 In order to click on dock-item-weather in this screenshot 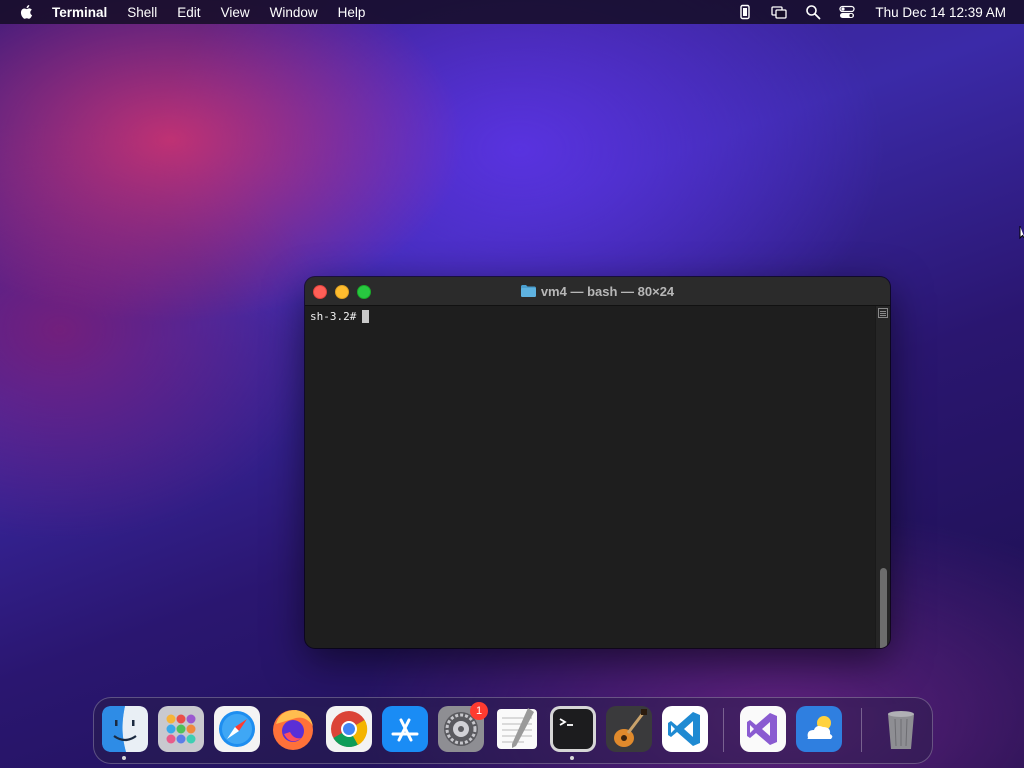, I will do `click(819, 729)`.